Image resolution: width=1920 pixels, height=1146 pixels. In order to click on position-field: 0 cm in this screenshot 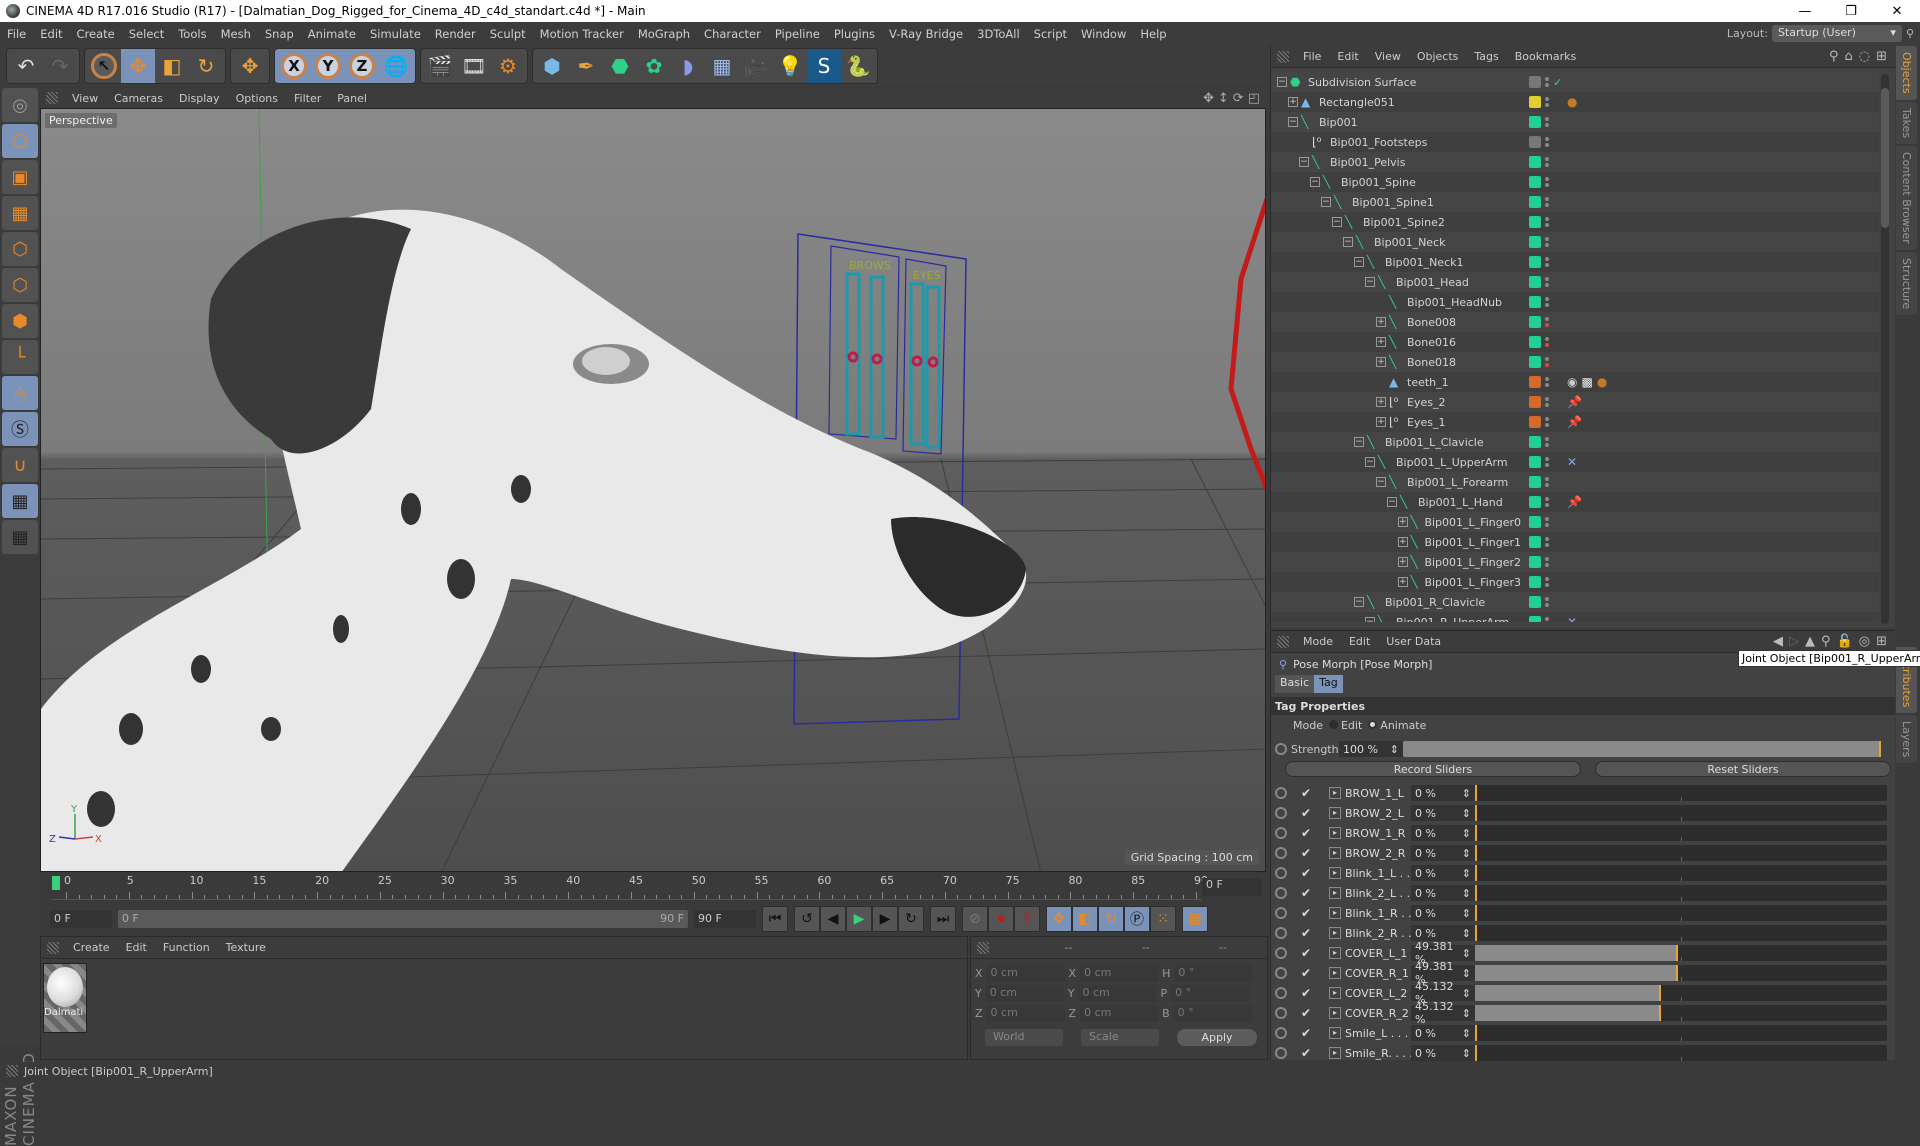, I will do `click(1025, 973)`.